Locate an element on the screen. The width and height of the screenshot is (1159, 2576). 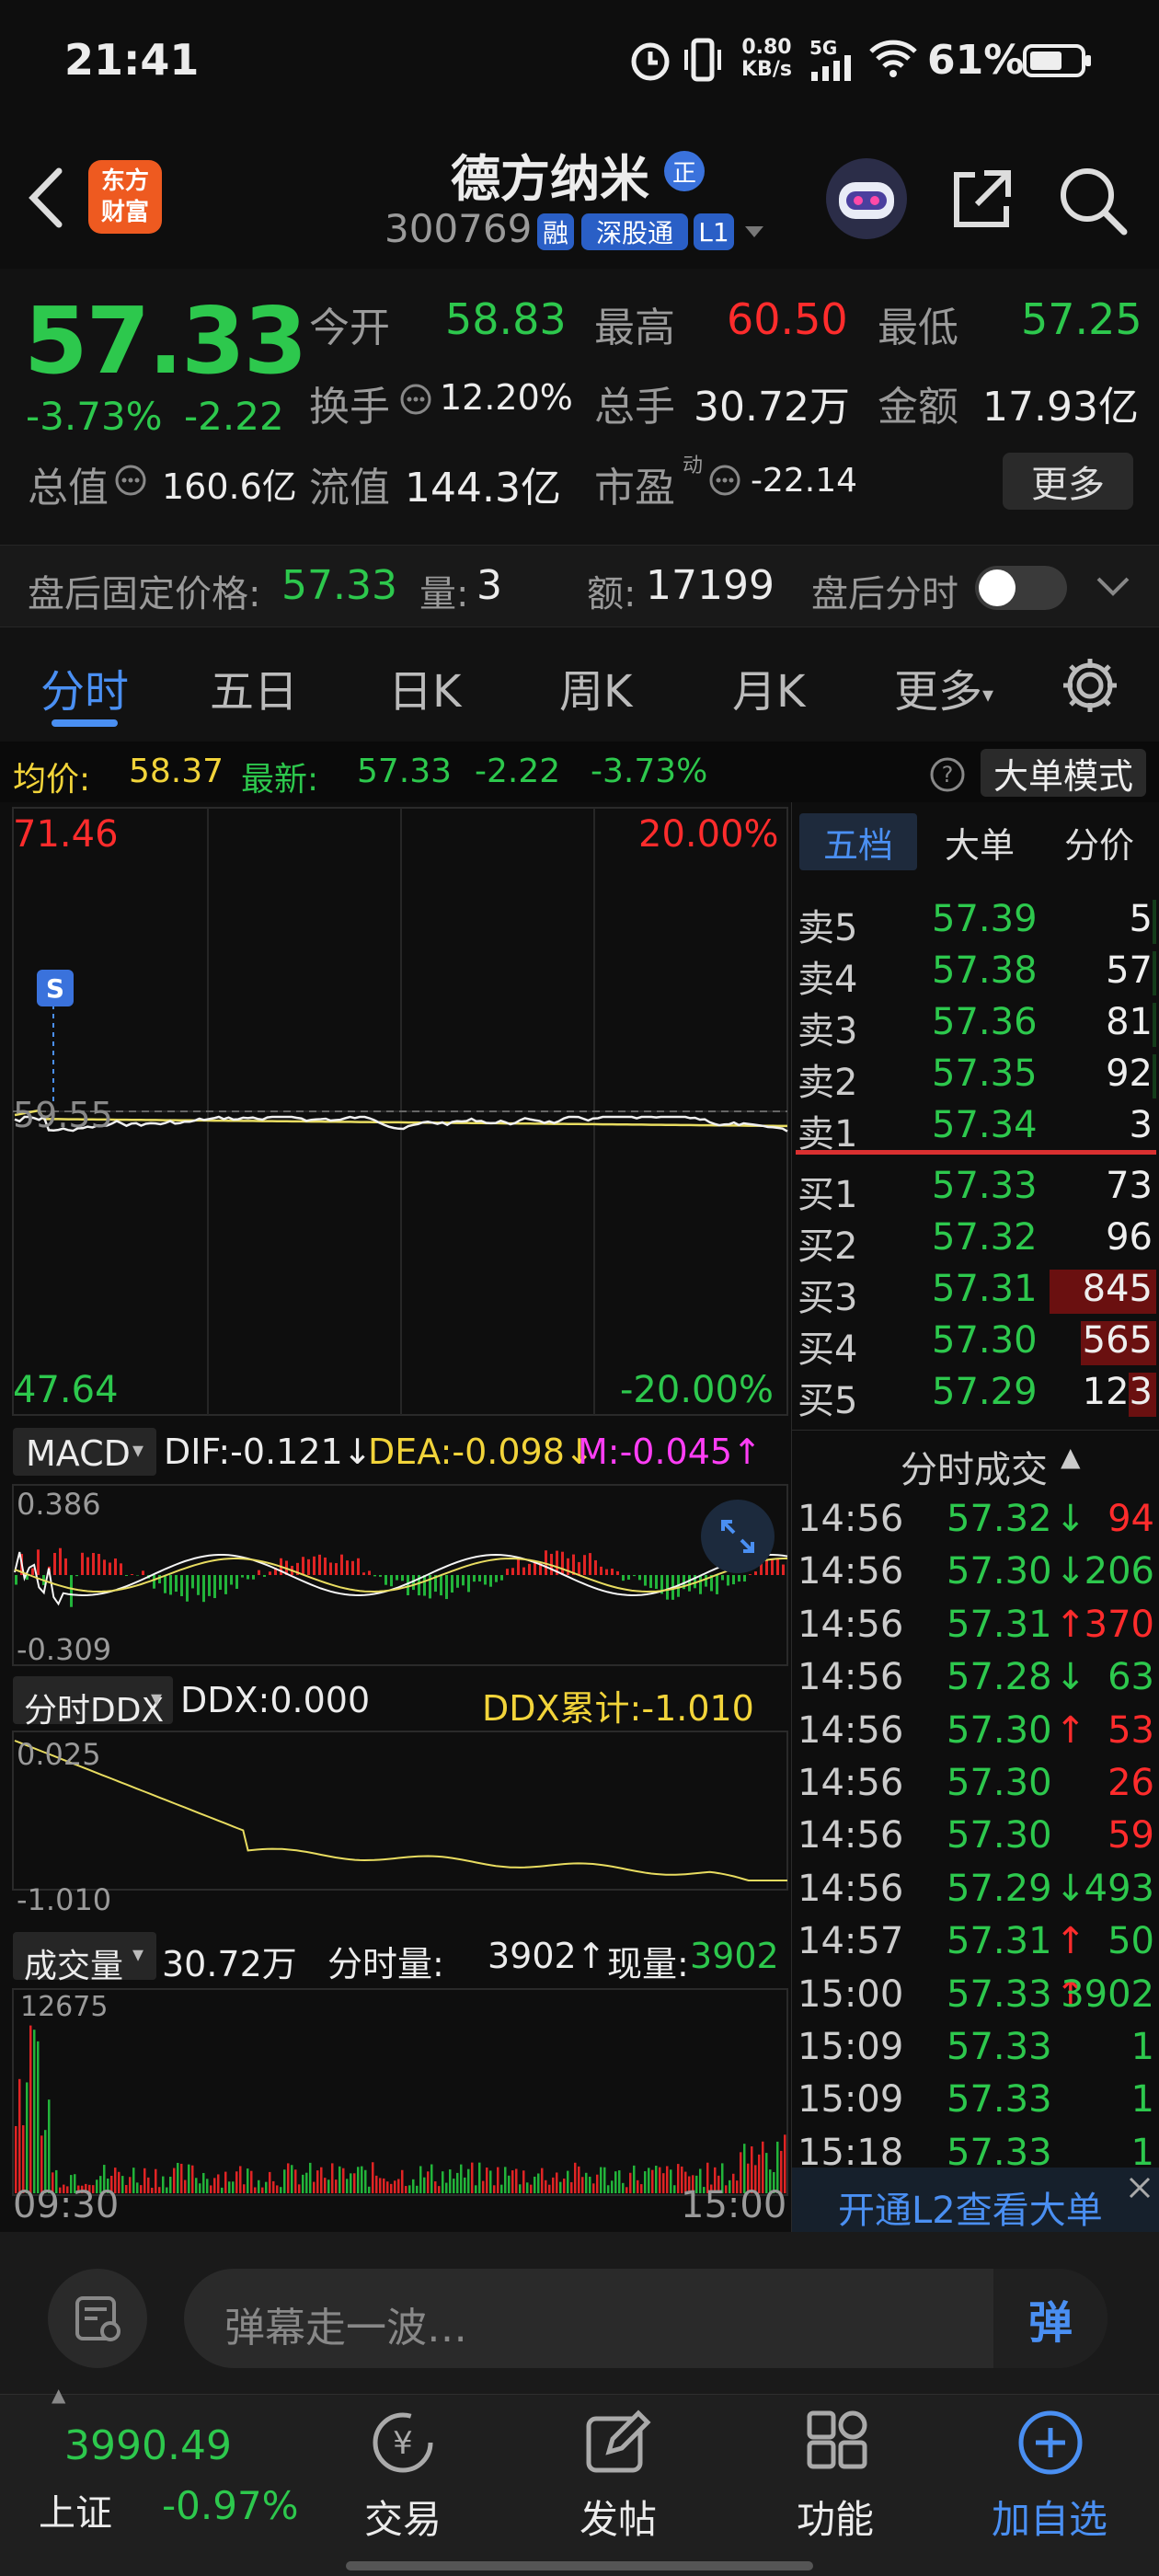
share-icon is located at coordinates (981, 200).